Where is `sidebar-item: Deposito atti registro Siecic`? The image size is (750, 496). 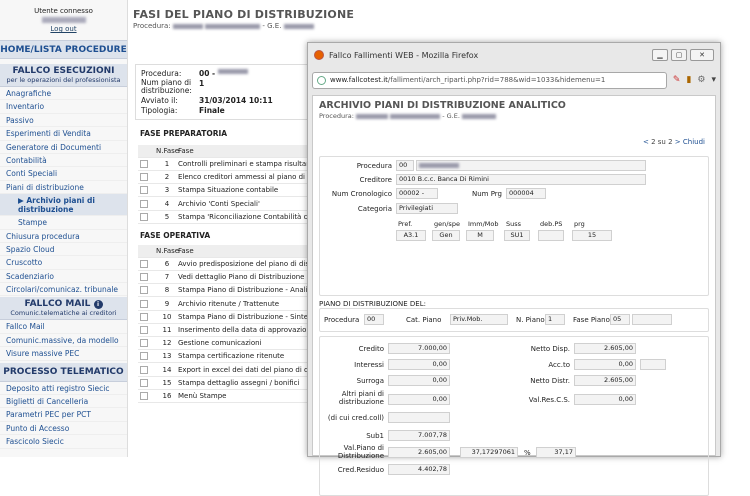 sidebar-item: Deposito atti registro Siecic is located at coordinates (63, 389).